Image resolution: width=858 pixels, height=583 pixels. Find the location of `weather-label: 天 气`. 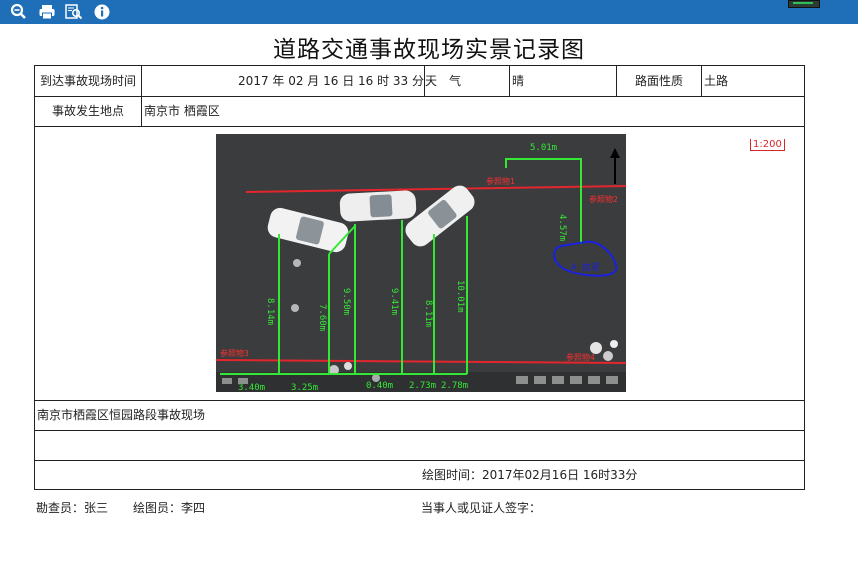

weather-label: 天 气 is located at coordinates (443, 81).